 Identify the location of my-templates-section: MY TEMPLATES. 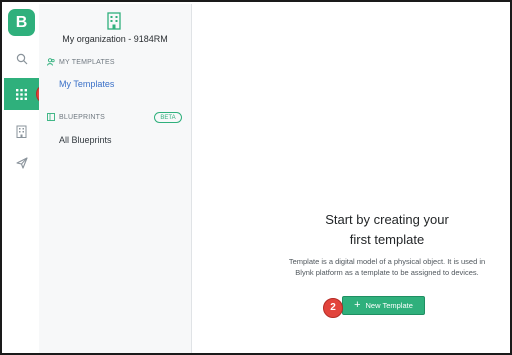
(81, 62).